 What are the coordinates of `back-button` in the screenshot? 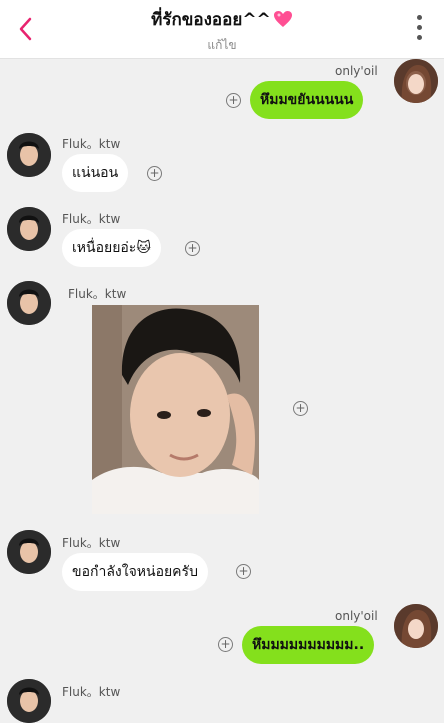 It's located at (26, 29).